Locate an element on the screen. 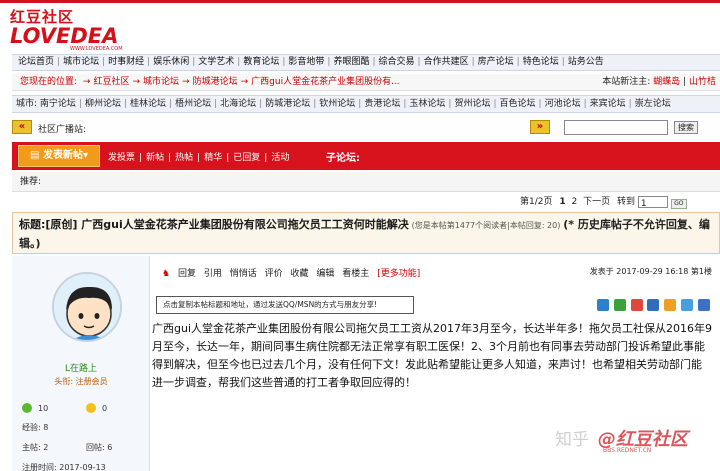  page-input: 1 is located at coordinates (652, 202).